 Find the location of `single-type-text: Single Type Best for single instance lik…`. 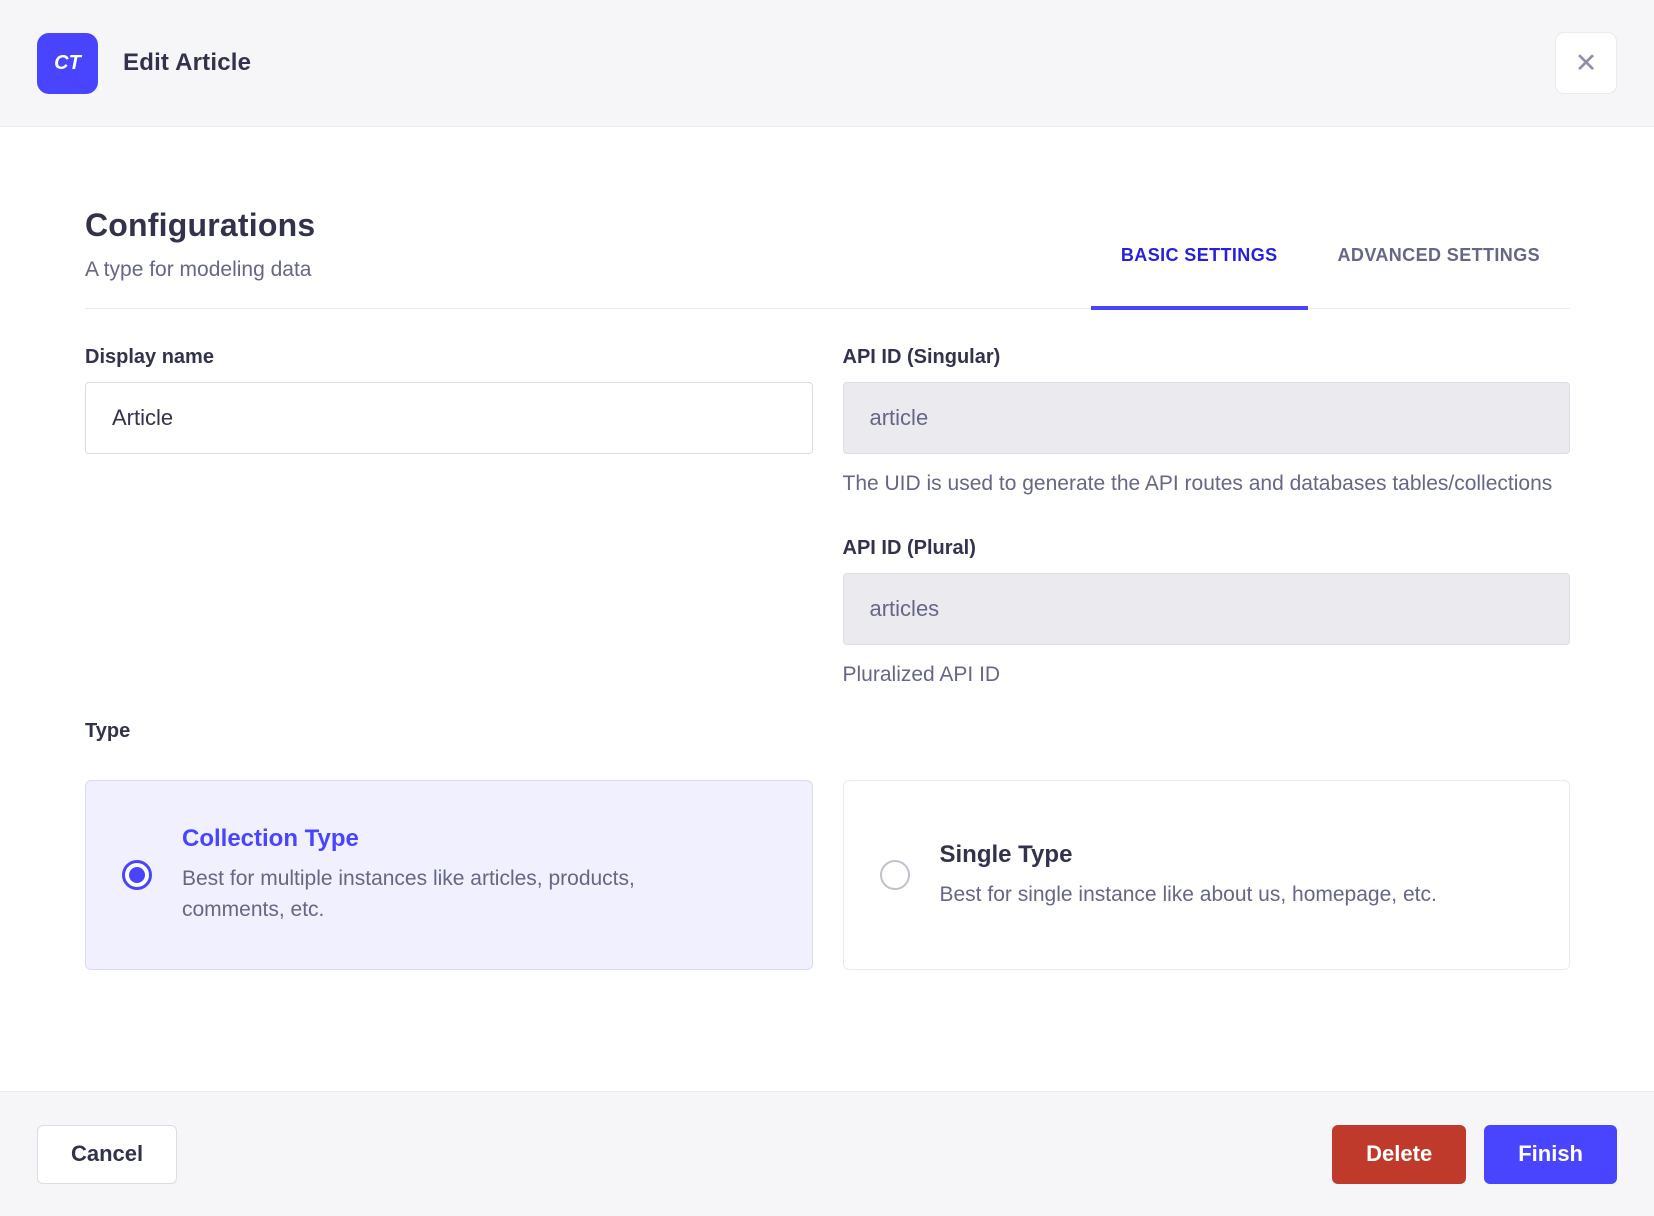

single-type-text: Single Type Best for single instance lik… is located at coordinates (1188, 875).